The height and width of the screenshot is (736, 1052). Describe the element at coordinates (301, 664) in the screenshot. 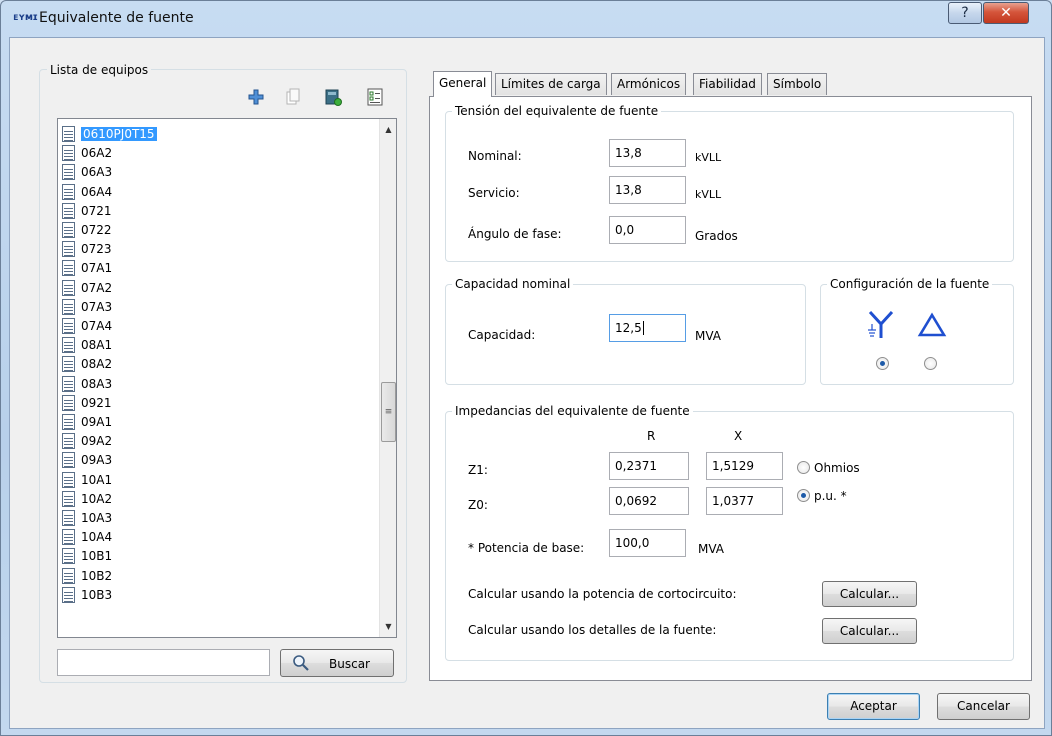

I see `magnifier-icon` at that location.